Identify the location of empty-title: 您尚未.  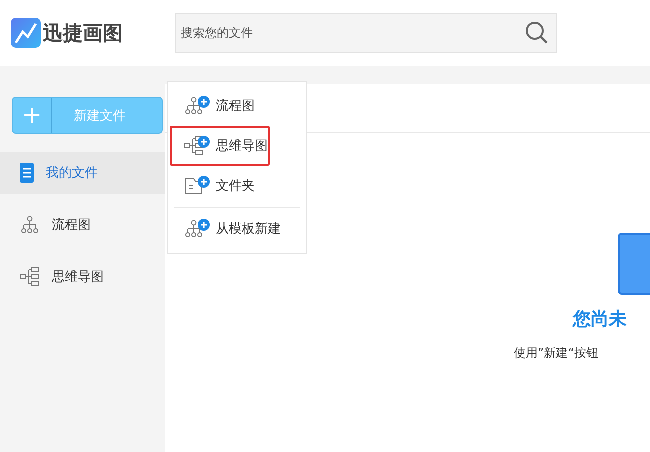
(600, 319).